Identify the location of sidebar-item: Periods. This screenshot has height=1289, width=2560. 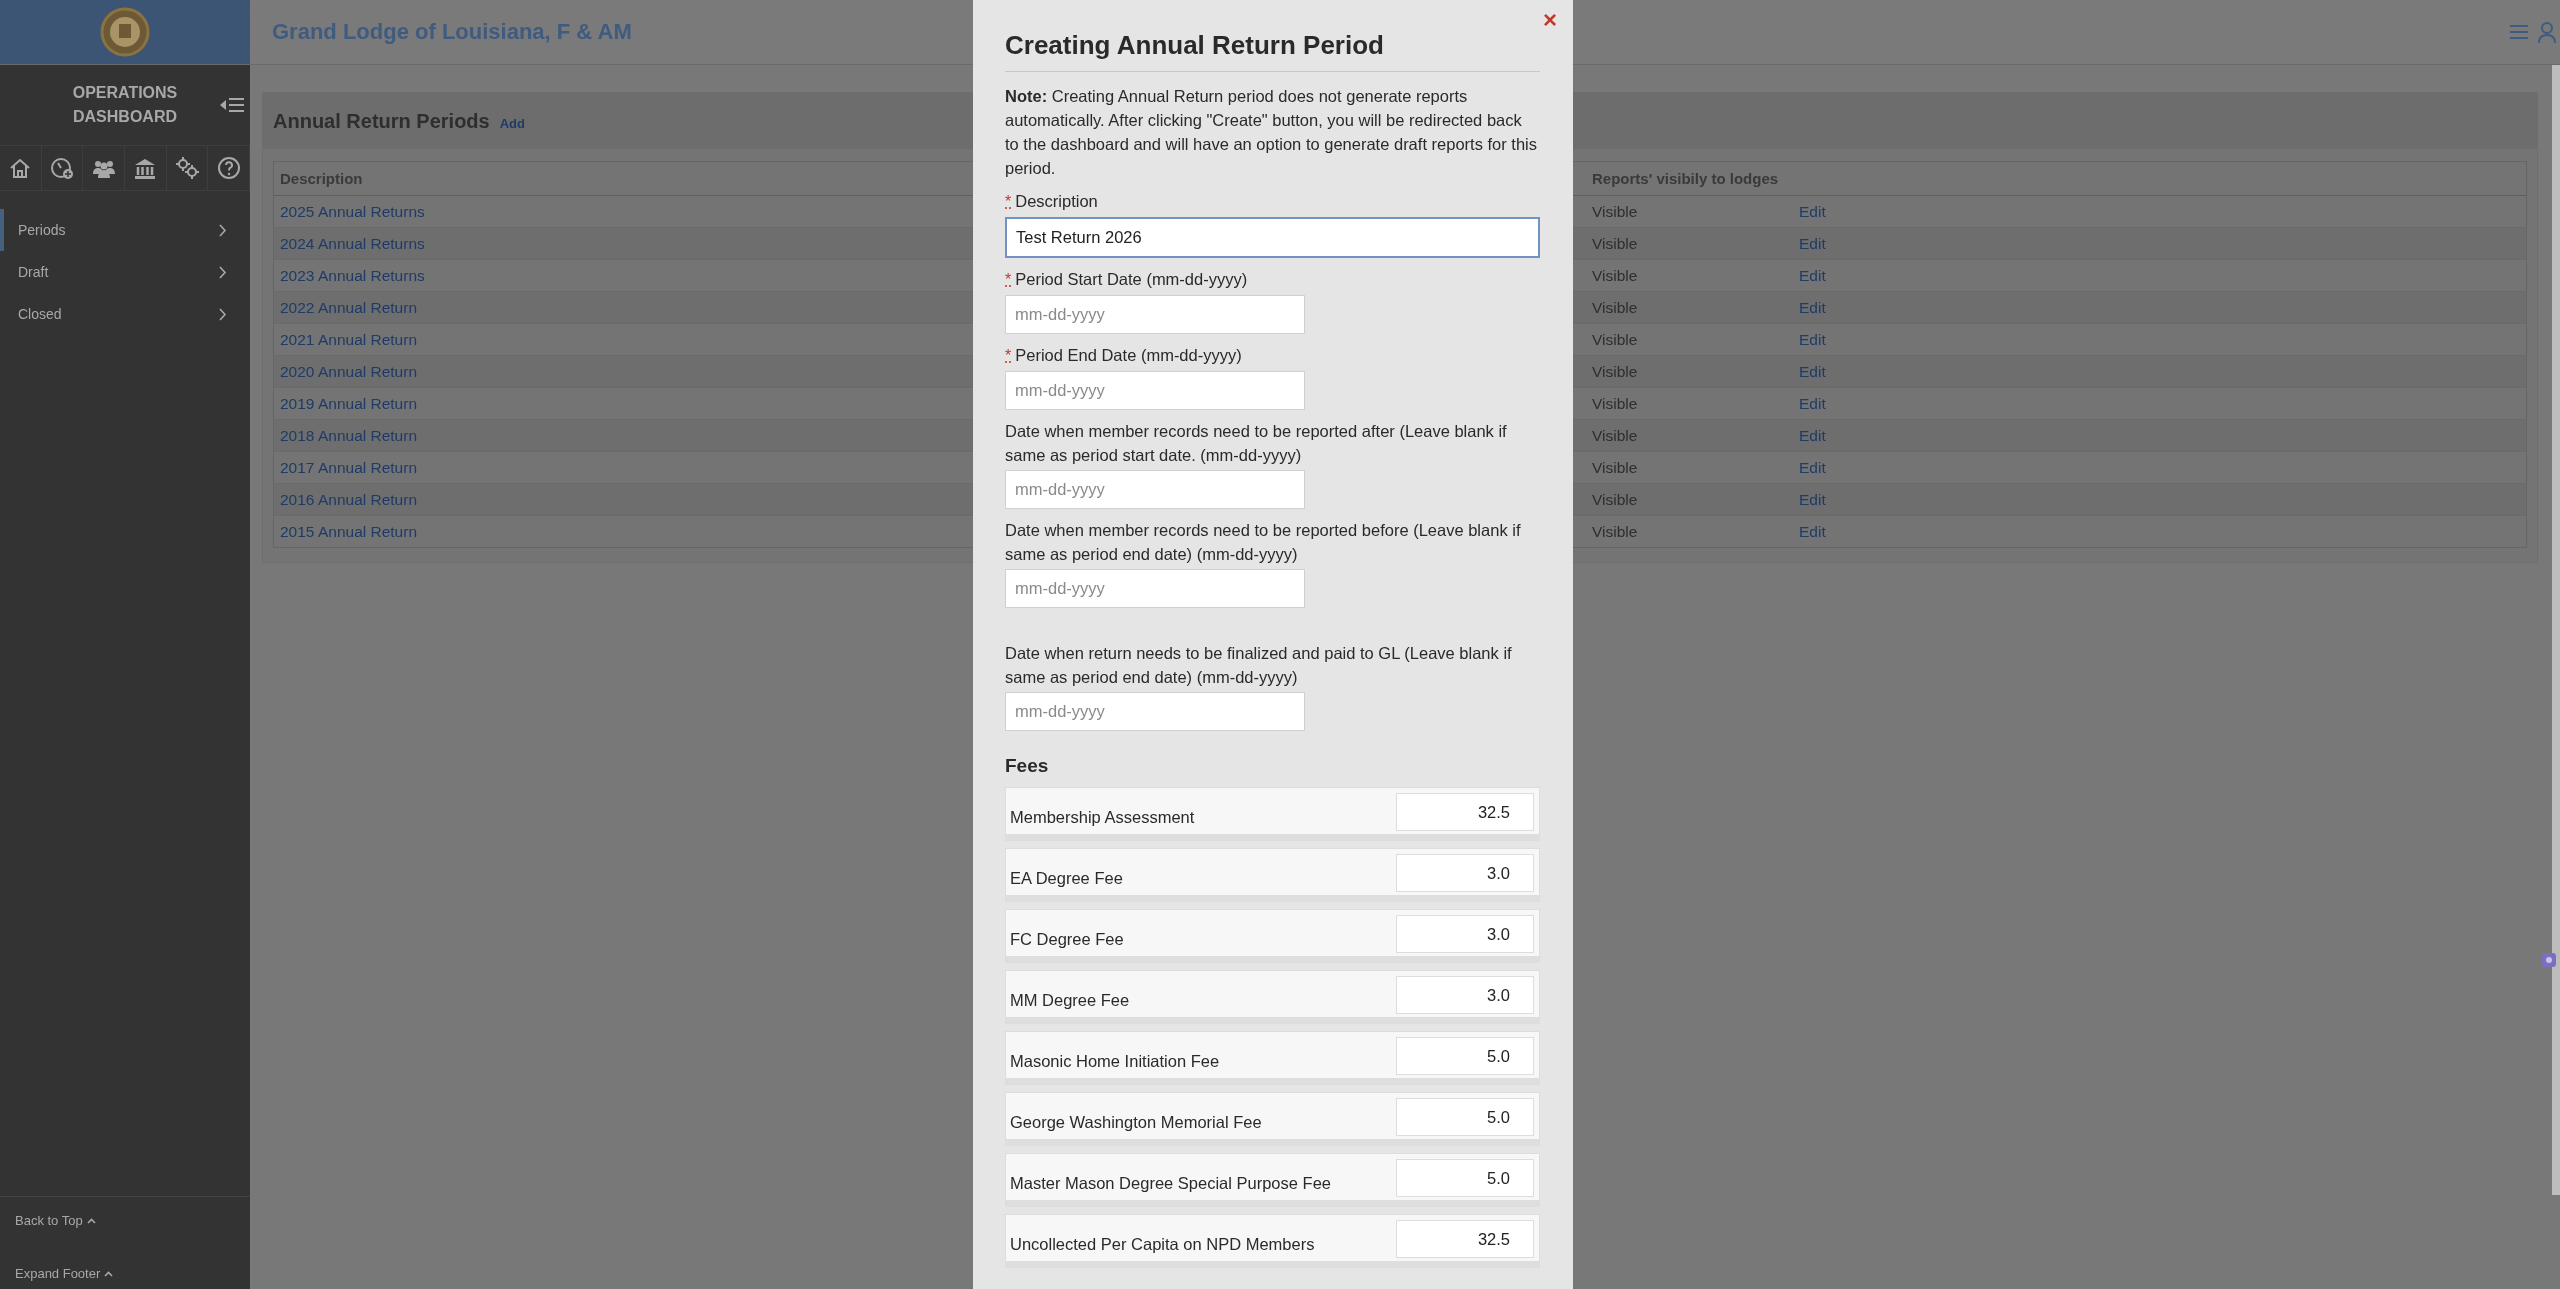
(118, 230).